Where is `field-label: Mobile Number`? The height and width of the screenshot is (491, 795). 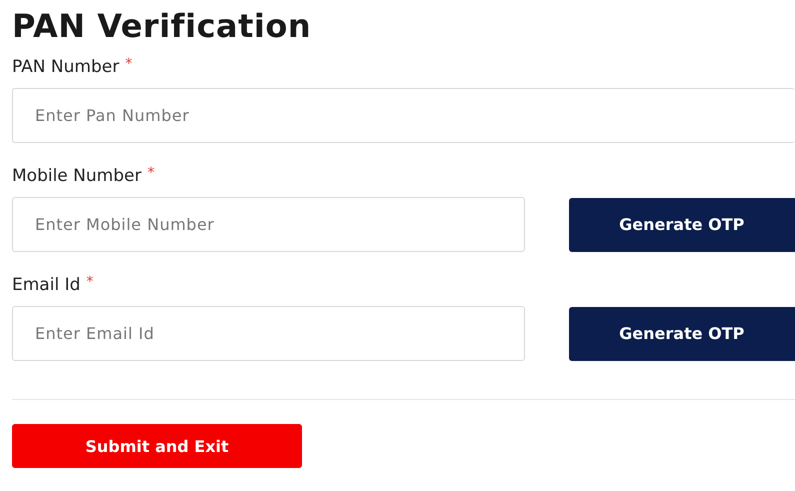 field-label: Mobile Number is located at coordinates (77, 176).